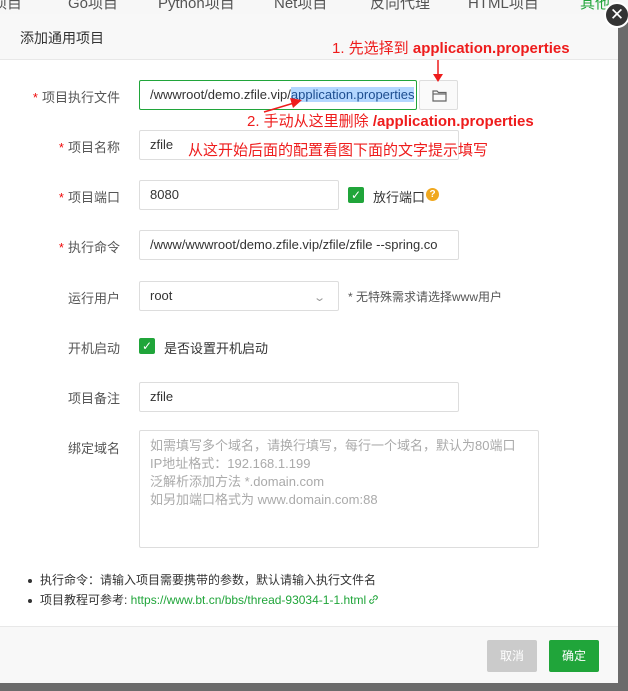 Image resolution: width=628 pixels, height=691 pixels. I want to click on background-tab-strip: 项目 Go项目 Python项目 Net项目 反向代理 HTML项目 其他, so click(314, 7).